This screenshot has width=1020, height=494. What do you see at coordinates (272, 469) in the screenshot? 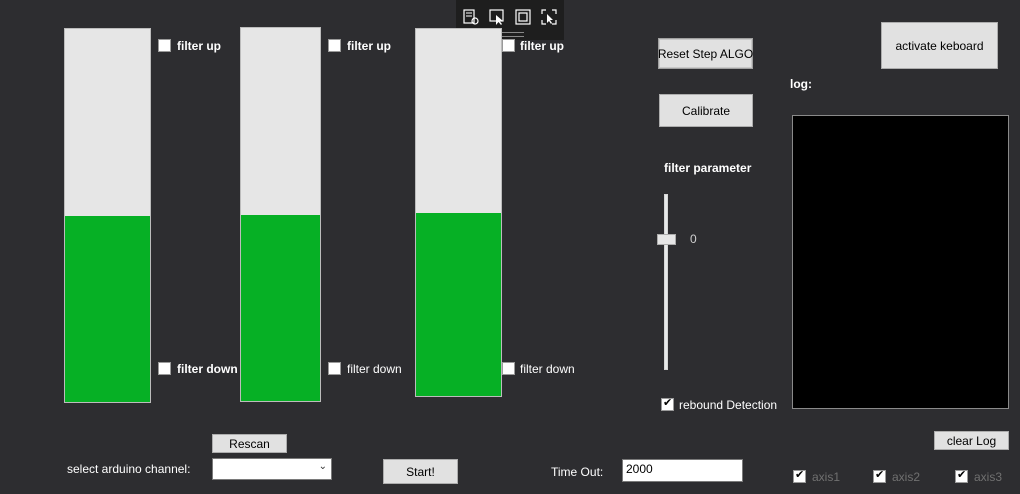
I see `arduino-channel-select: ⌄` at bounding box center [272, 469].